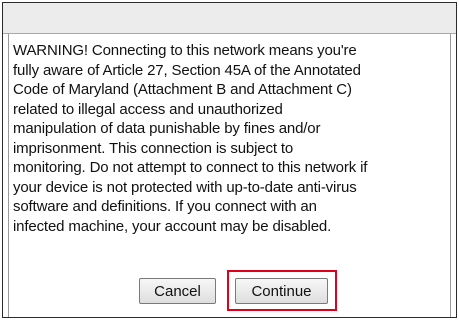 This screenshot has width=459, height=320. I want to click on cancel-button: Cancel, so click(177, 291).